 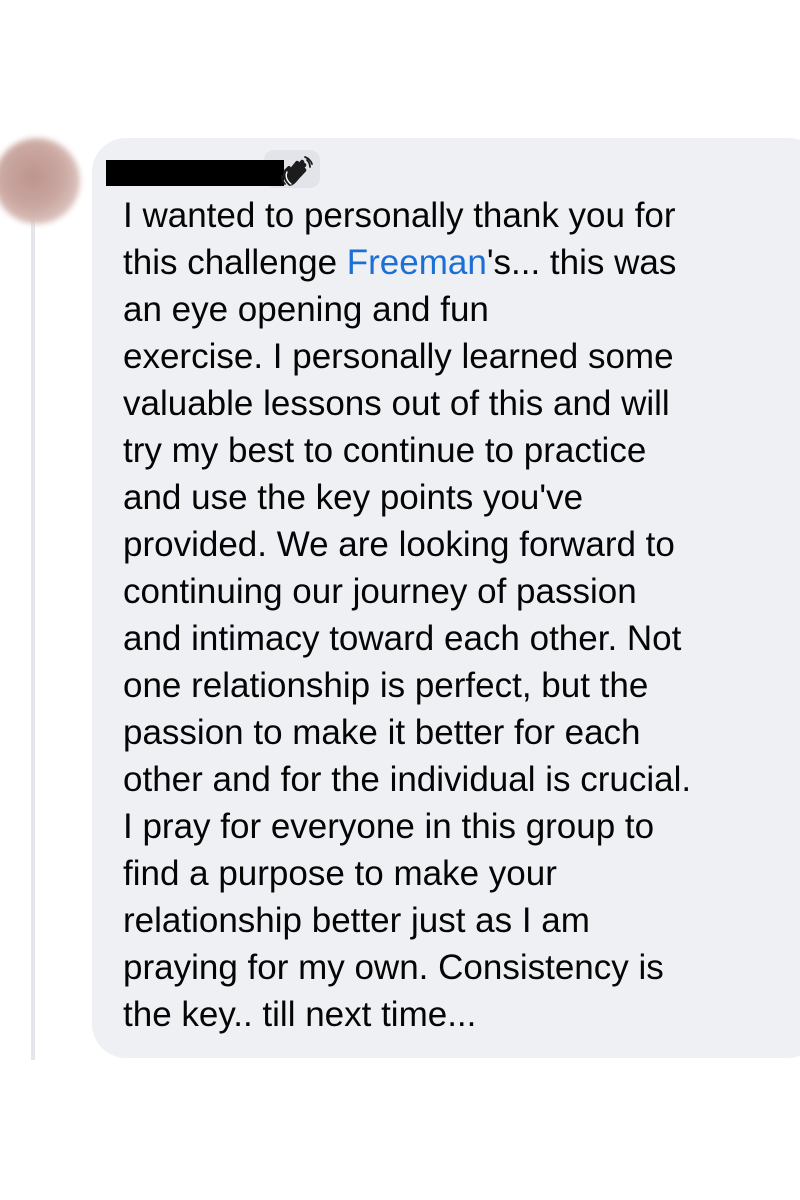 I want to click on comment-line: continuing our journey of passion, so click(x=380, y=591).